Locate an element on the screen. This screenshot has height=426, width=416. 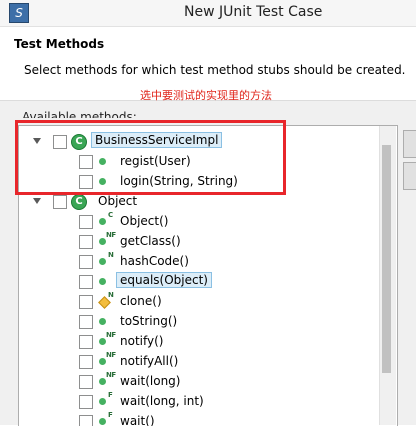
tree-item-label: notifyAll() is located at coordinates (149, 361).